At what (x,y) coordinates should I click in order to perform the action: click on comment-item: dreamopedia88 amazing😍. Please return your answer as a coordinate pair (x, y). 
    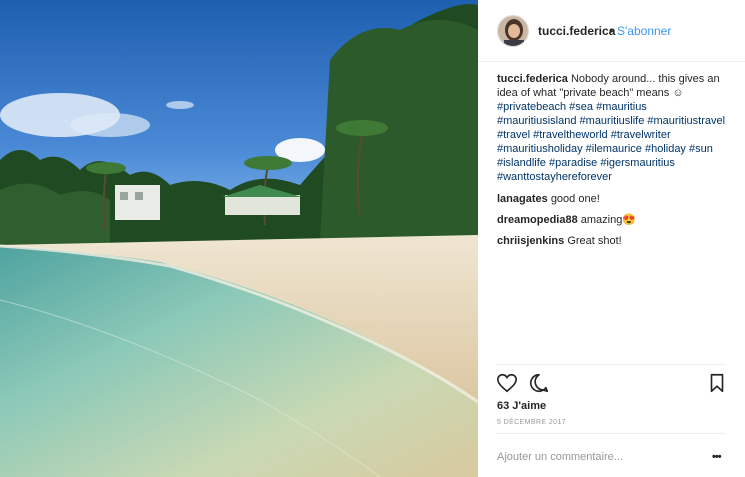
    Looking at the image, I should click on (613, 220).